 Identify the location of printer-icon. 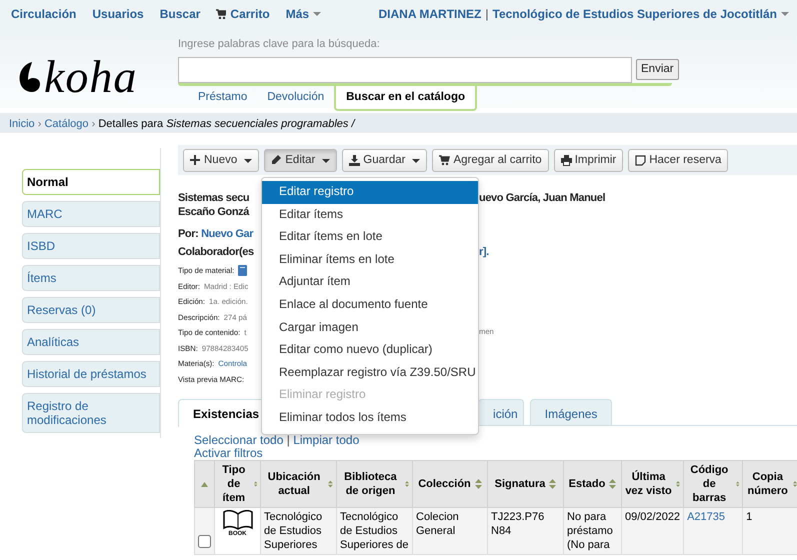
(566, 160).